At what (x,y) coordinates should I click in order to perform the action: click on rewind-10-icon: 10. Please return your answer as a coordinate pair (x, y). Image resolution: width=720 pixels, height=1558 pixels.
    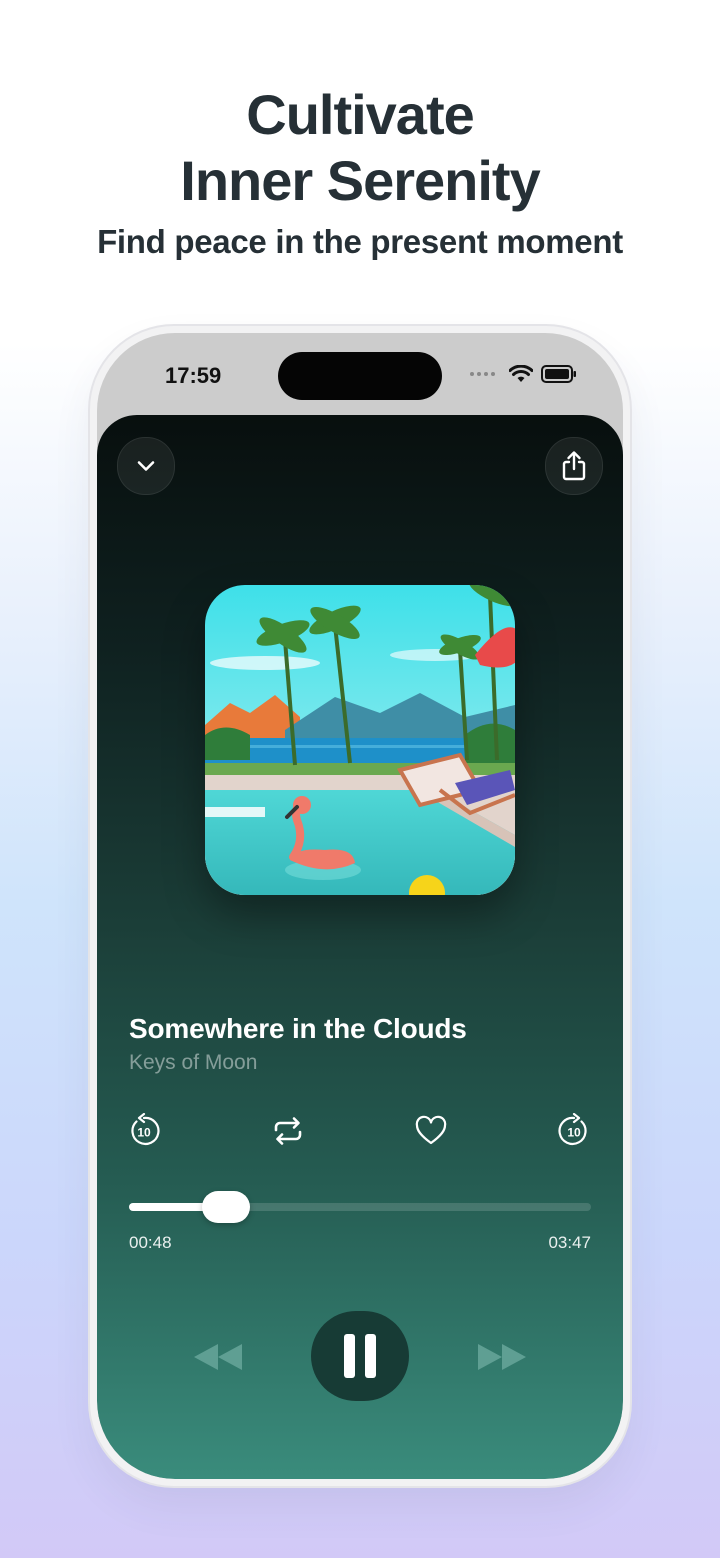
    Looking at the image, I should click on (145, 1129).